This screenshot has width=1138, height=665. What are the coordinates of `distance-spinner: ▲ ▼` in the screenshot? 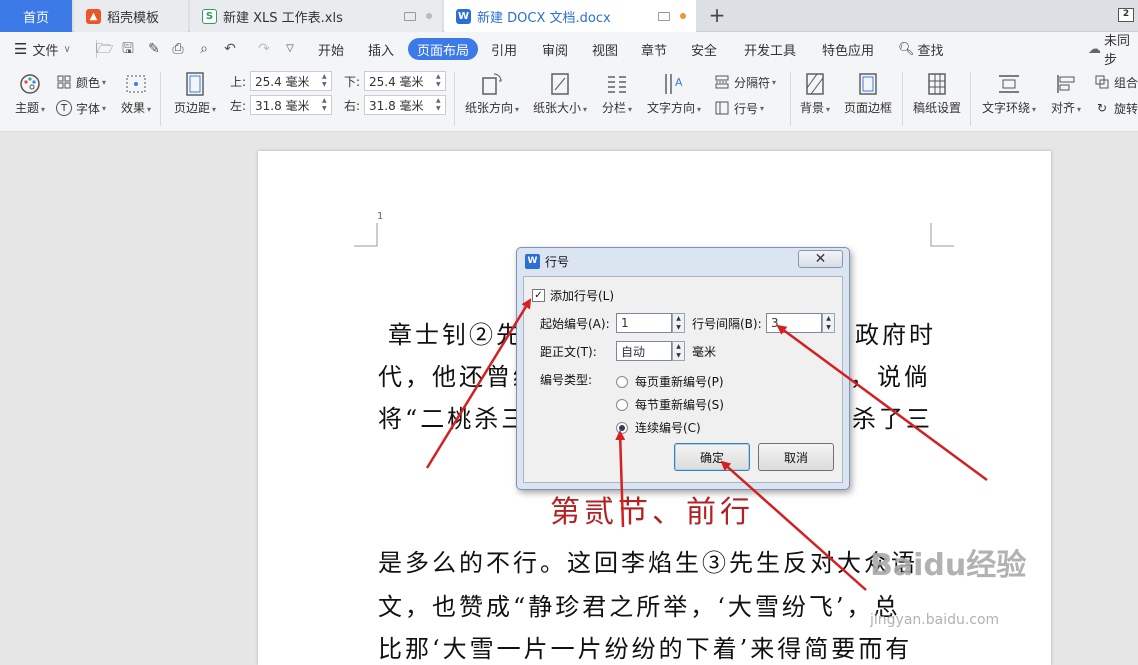 It's located at (678, 351).